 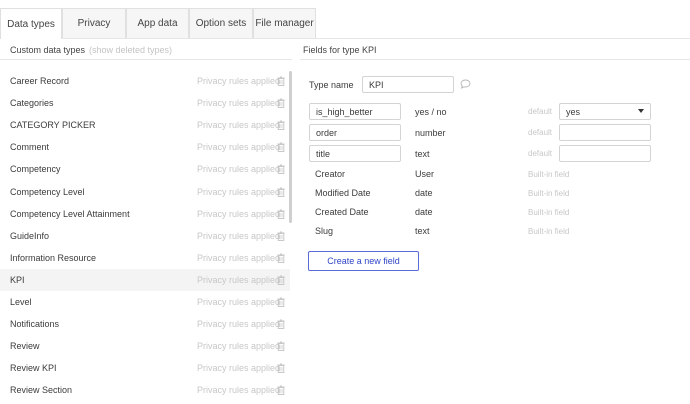 What do you see at coordinates (145, 147) in the screenshot?
I see `data-type-row: Comment Privacy rules applied` at bounding box center [145, 147].